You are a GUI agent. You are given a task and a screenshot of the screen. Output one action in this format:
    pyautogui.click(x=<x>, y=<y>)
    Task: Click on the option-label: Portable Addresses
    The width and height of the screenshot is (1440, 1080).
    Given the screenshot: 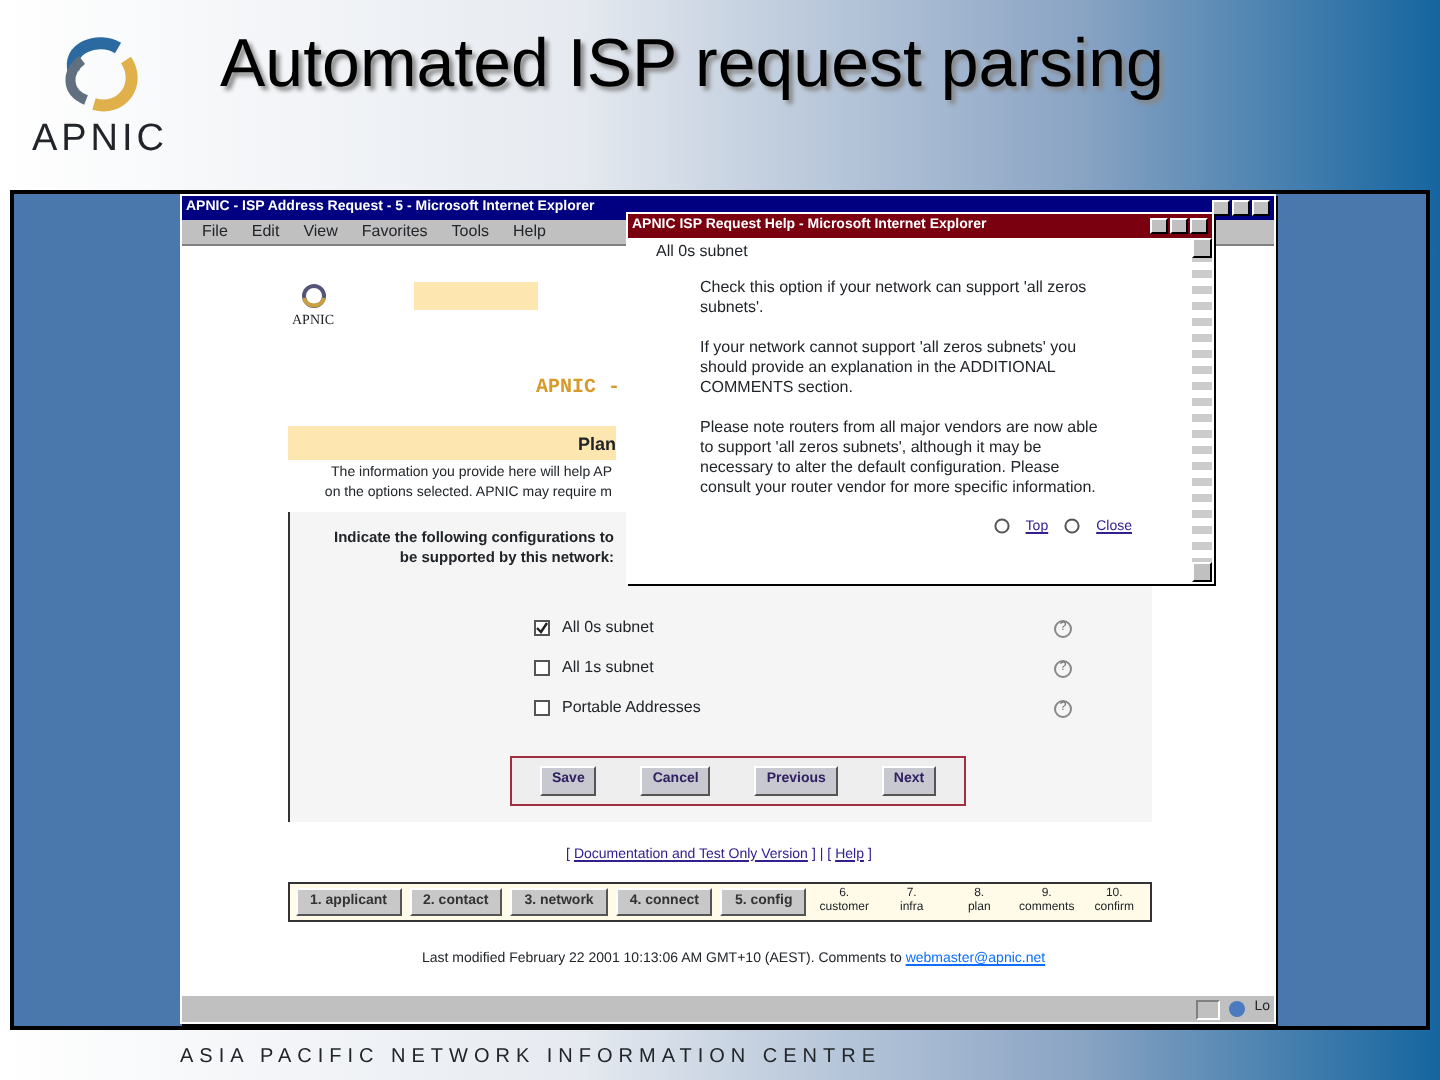 What is the action you would take?
    pyautogui.click(x=631, y=708)
    